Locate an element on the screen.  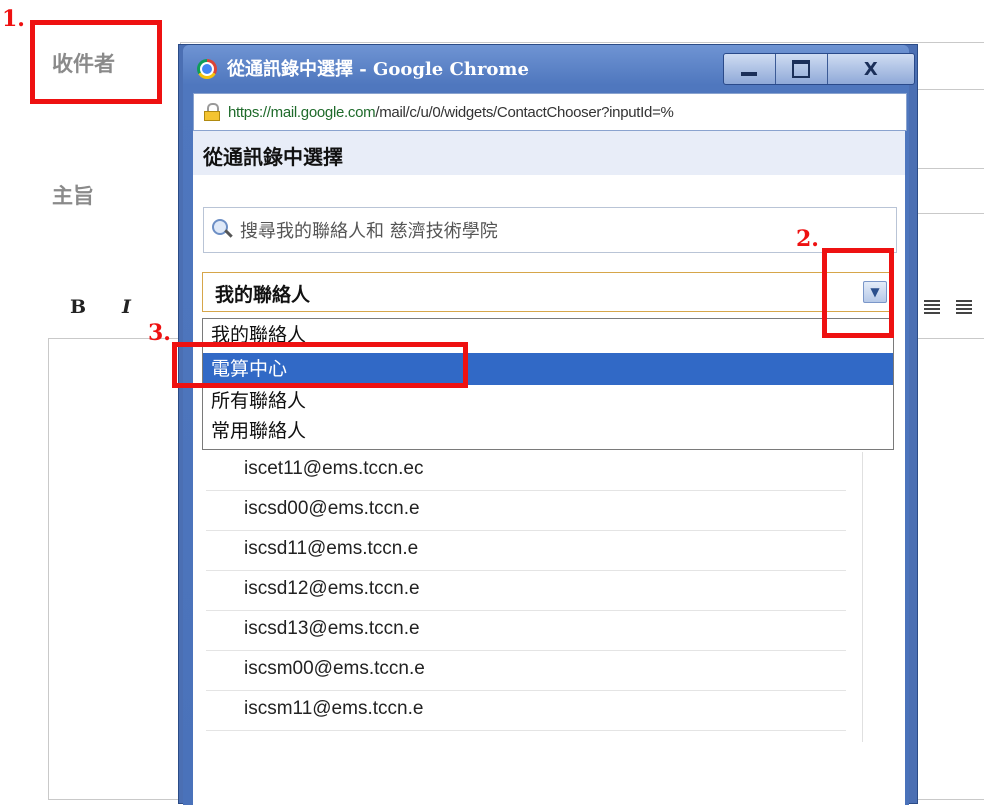
search-placeholder: 搜尋我的聯絡人和 慈濟技術學院 is located at coordinates (369, 231).